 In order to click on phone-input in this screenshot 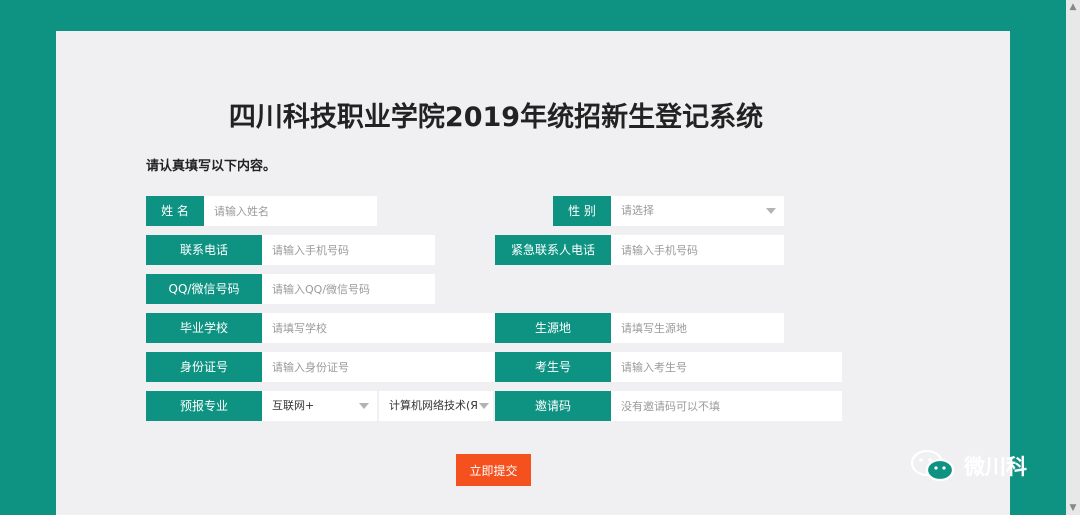, I will do `click(348, 250)`.